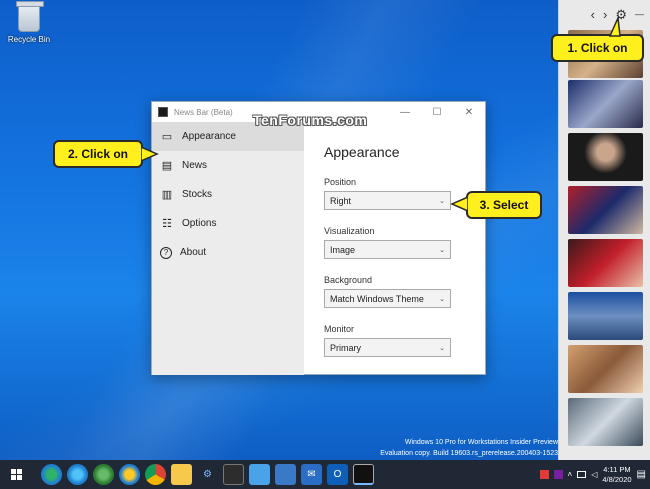 Image resolution: width=650 pixels, height=489 pixels. What do you see at coordinates (437, 112) in the screenshot?
I see `maximize-button: ☐` at bounding box center [437, 112].